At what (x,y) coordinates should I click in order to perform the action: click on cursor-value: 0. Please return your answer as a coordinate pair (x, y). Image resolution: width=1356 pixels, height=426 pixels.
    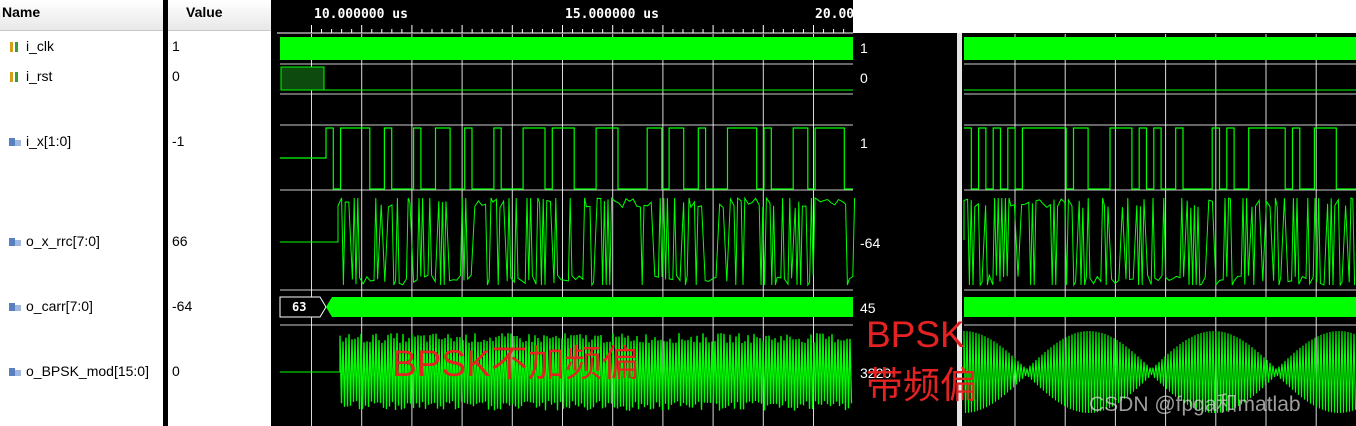
    Looking at the image, I should click on (864, 78).